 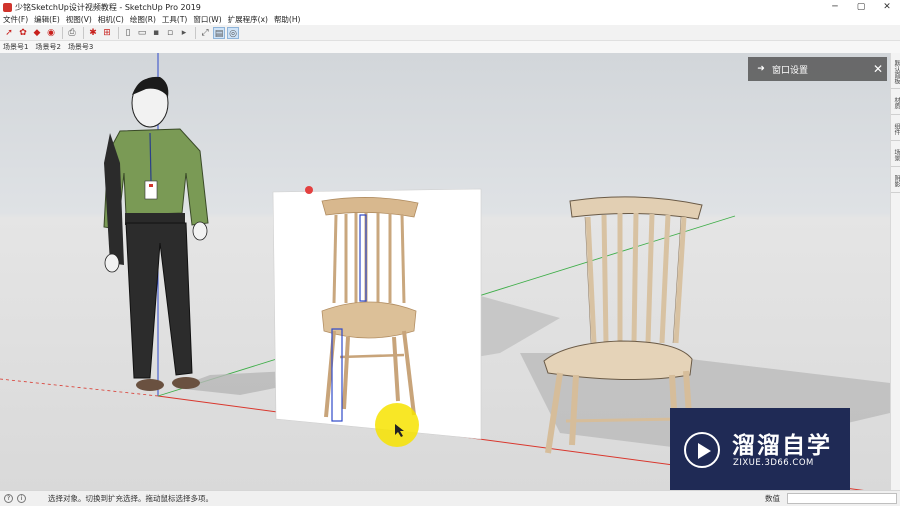 I want to click on cursor-highlight, so click(x=397, y=425).